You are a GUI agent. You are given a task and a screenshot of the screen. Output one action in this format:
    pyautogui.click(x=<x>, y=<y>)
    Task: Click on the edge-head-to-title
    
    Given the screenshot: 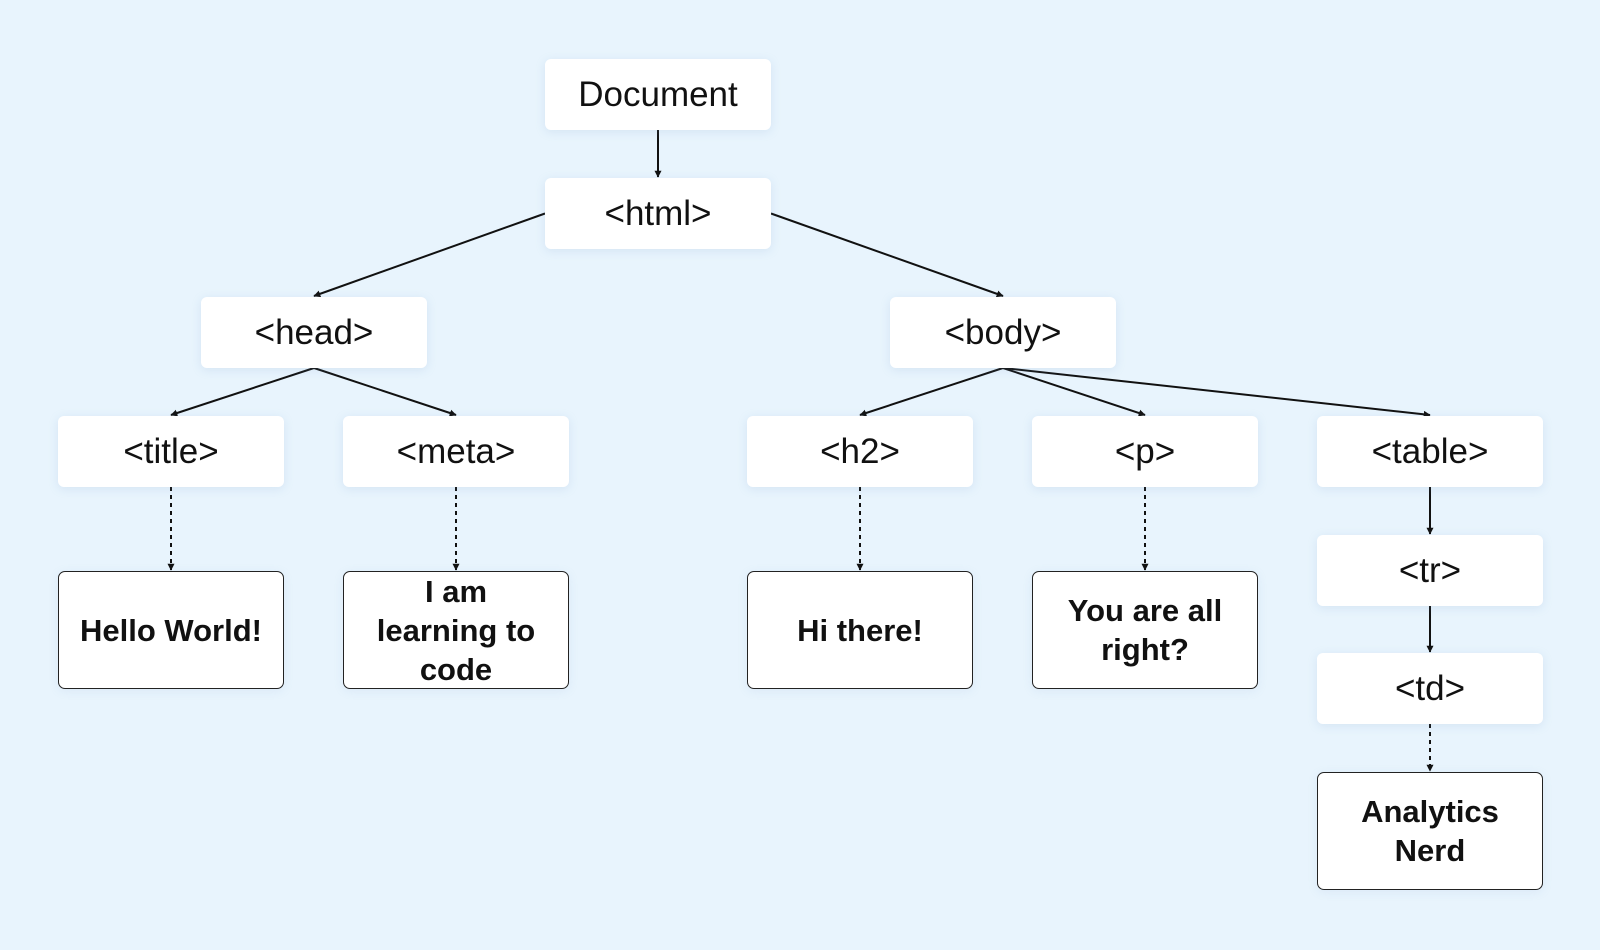 What is the action you would take?
    pyautogui.click(x=242, y=392)
    